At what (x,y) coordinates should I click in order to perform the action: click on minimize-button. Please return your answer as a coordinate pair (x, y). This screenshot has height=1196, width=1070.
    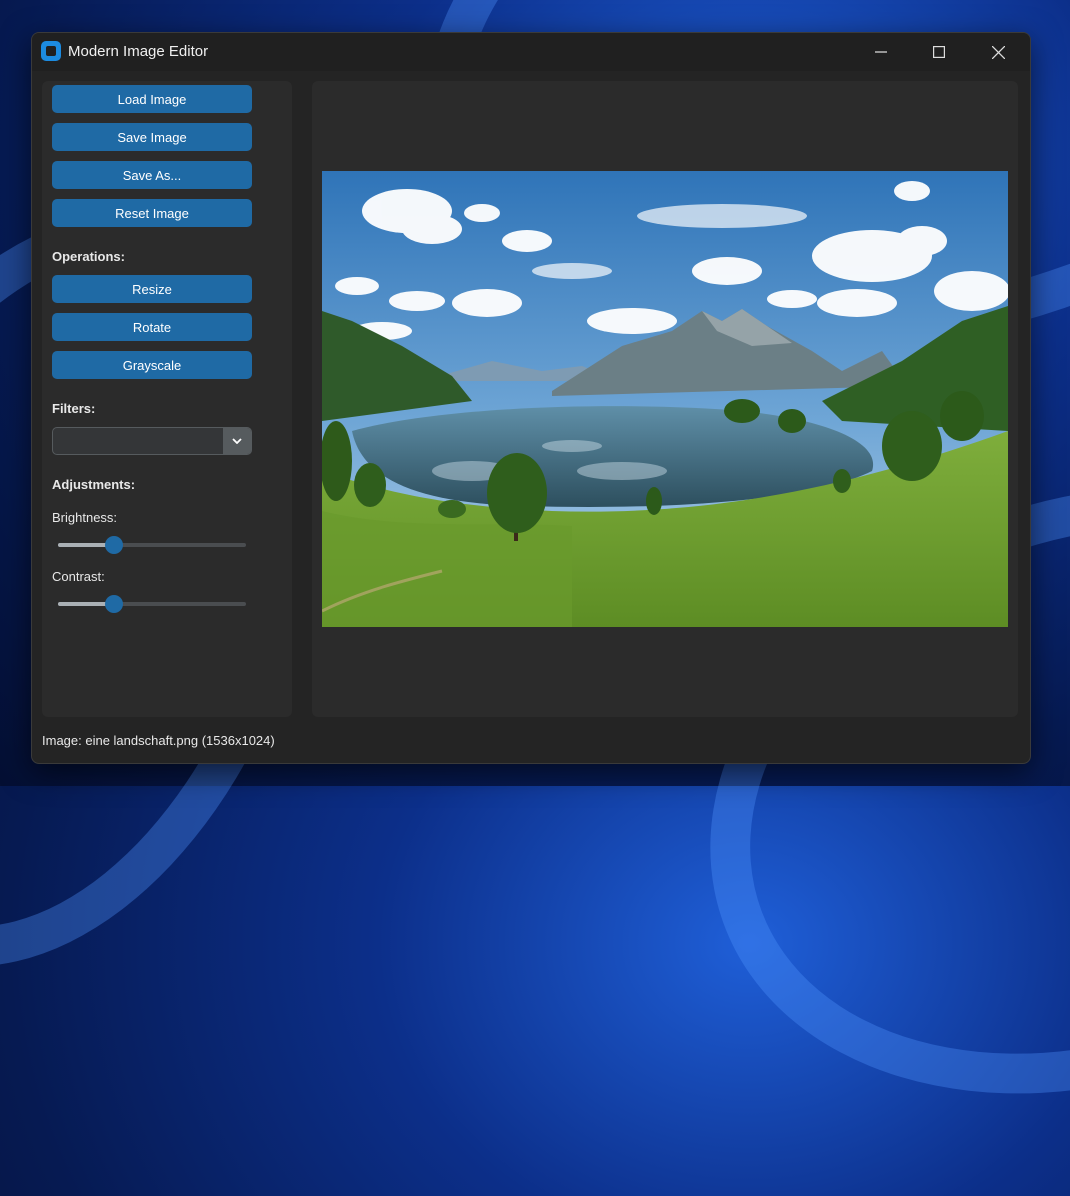
    Looking at the image, I should click on (881, 52).